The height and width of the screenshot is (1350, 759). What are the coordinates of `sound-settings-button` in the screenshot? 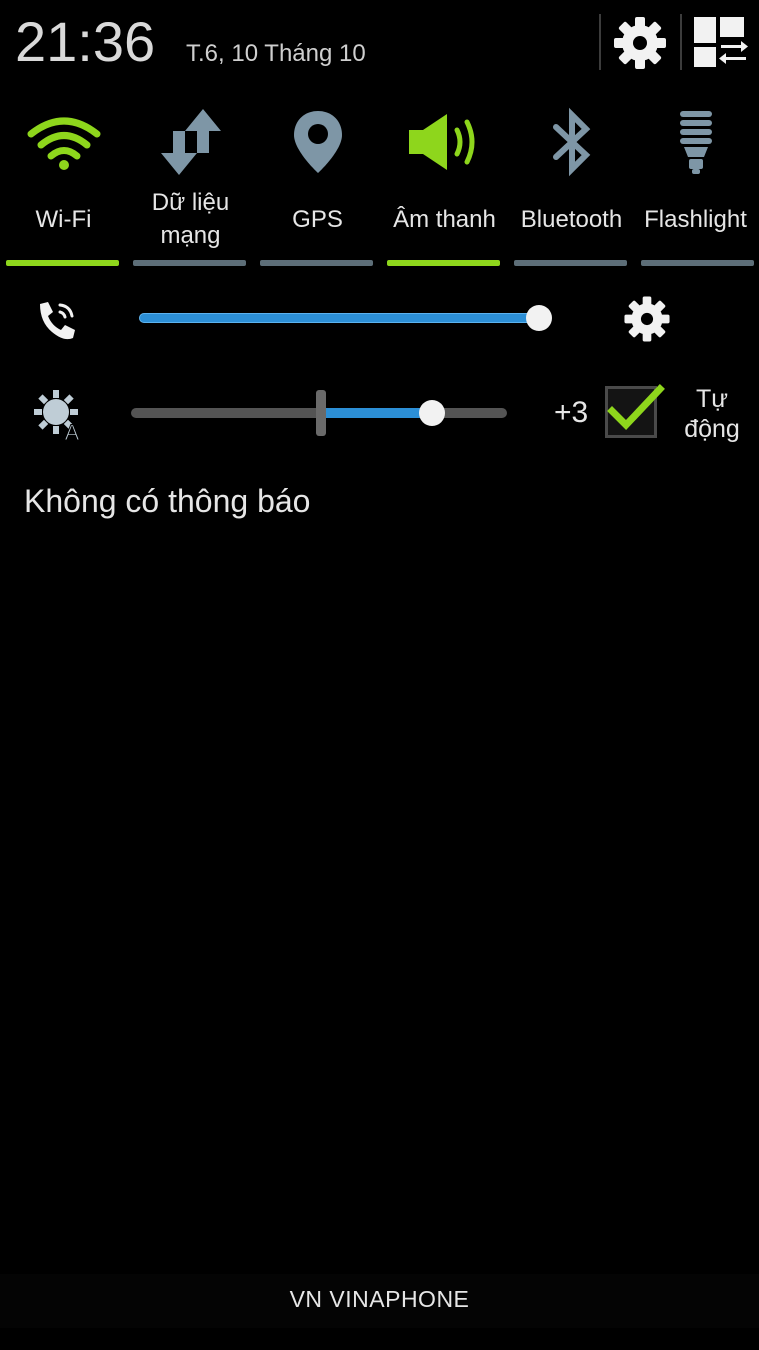 It's located at (647, 321).